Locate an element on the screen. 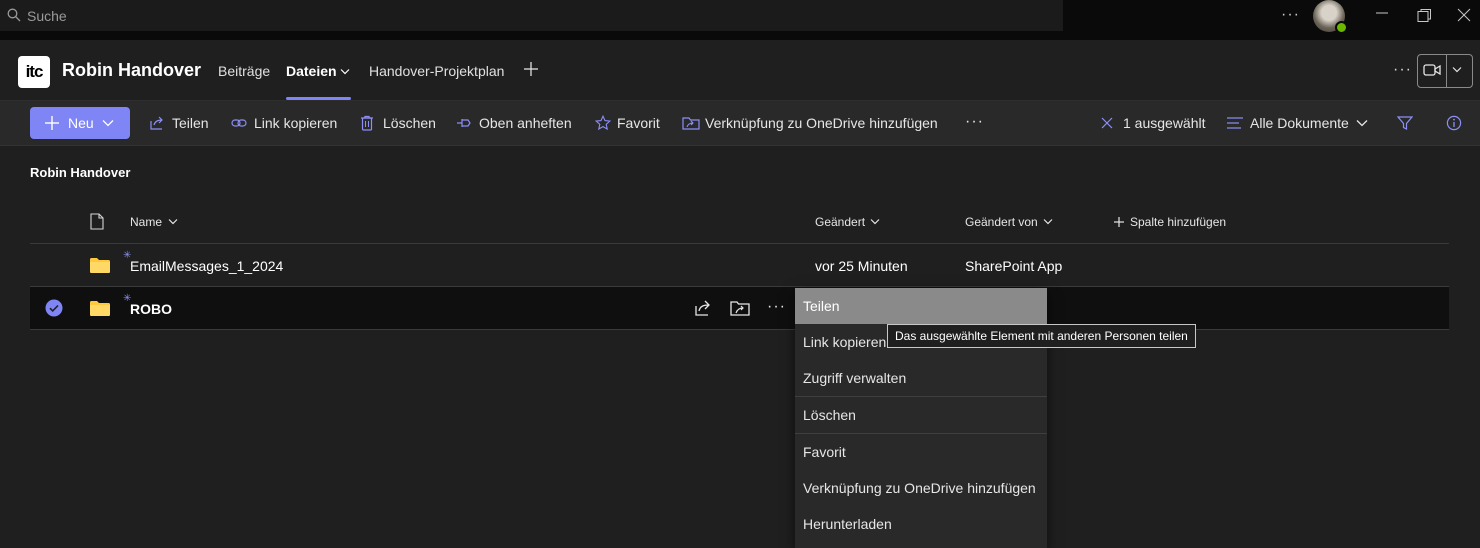 The image size is (1480, 548). delete-button: Löschen is located at coordinates (409, 123).